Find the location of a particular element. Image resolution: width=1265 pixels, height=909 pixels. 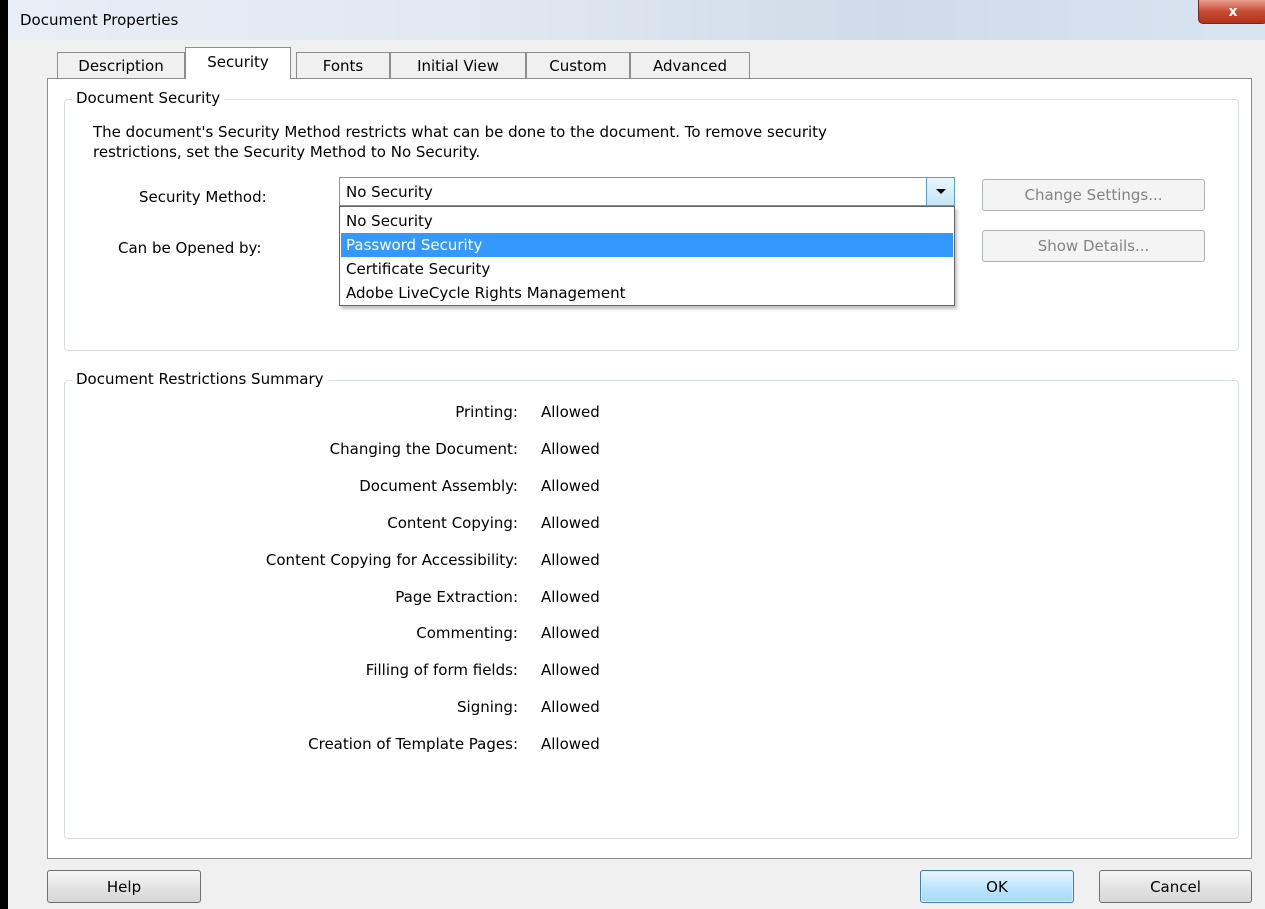

chevron-down-icon is located at coordinates (940, 191).